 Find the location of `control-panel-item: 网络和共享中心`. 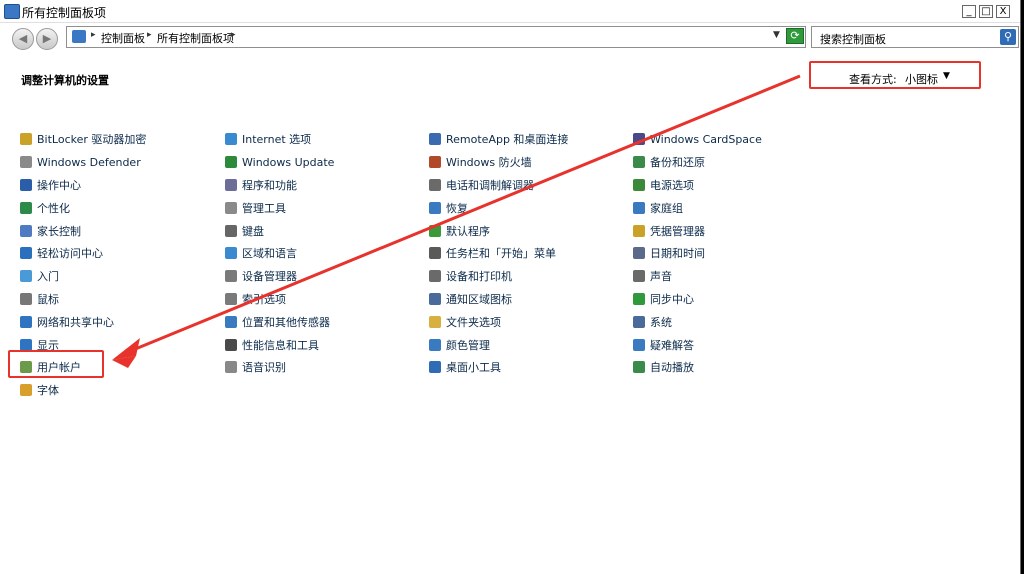

control-panel-item: 网络和共享中心 is located at coordinates (120, 321).